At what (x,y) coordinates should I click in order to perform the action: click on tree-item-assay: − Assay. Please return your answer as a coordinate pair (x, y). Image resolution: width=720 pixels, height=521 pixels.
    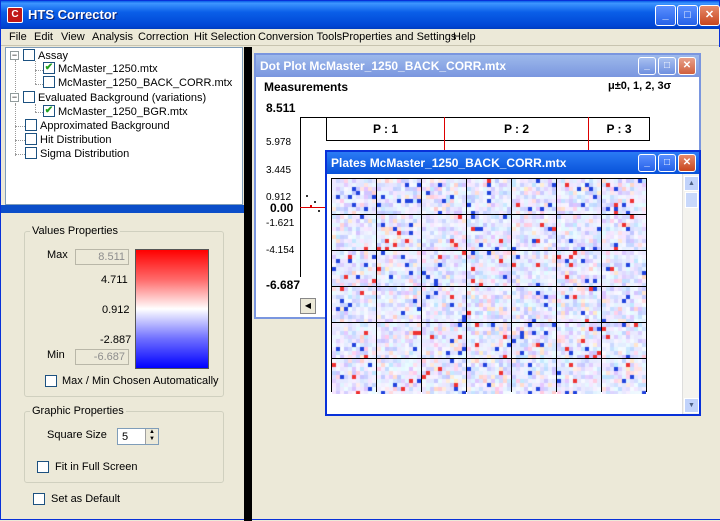
    Looking at the image, I should click on (39, 56).